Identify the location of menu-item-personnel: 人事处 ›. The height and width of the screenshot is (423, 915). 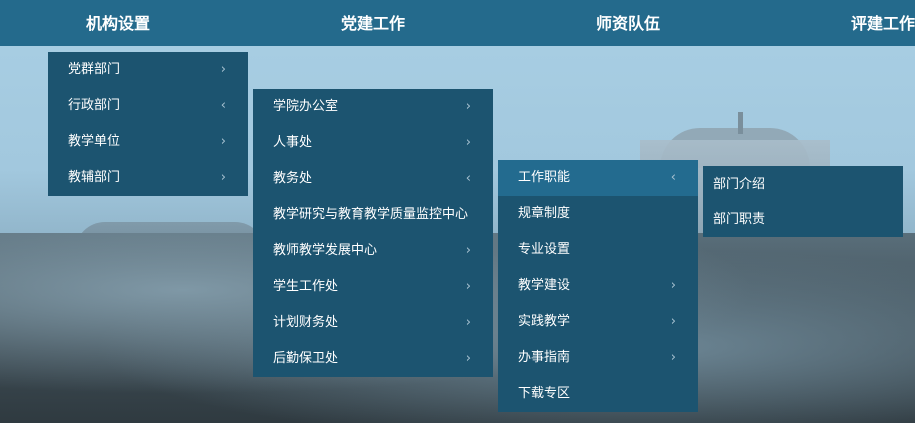
(373, 143).